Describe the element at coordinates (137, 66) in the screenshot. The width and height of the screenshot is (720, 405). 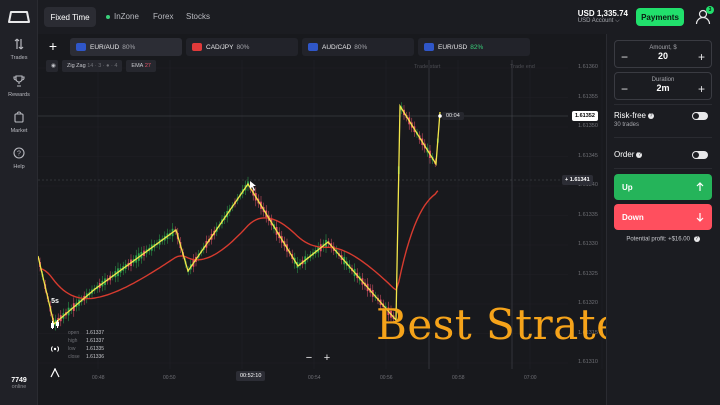
I see `indicator-name: EMA` at that location.